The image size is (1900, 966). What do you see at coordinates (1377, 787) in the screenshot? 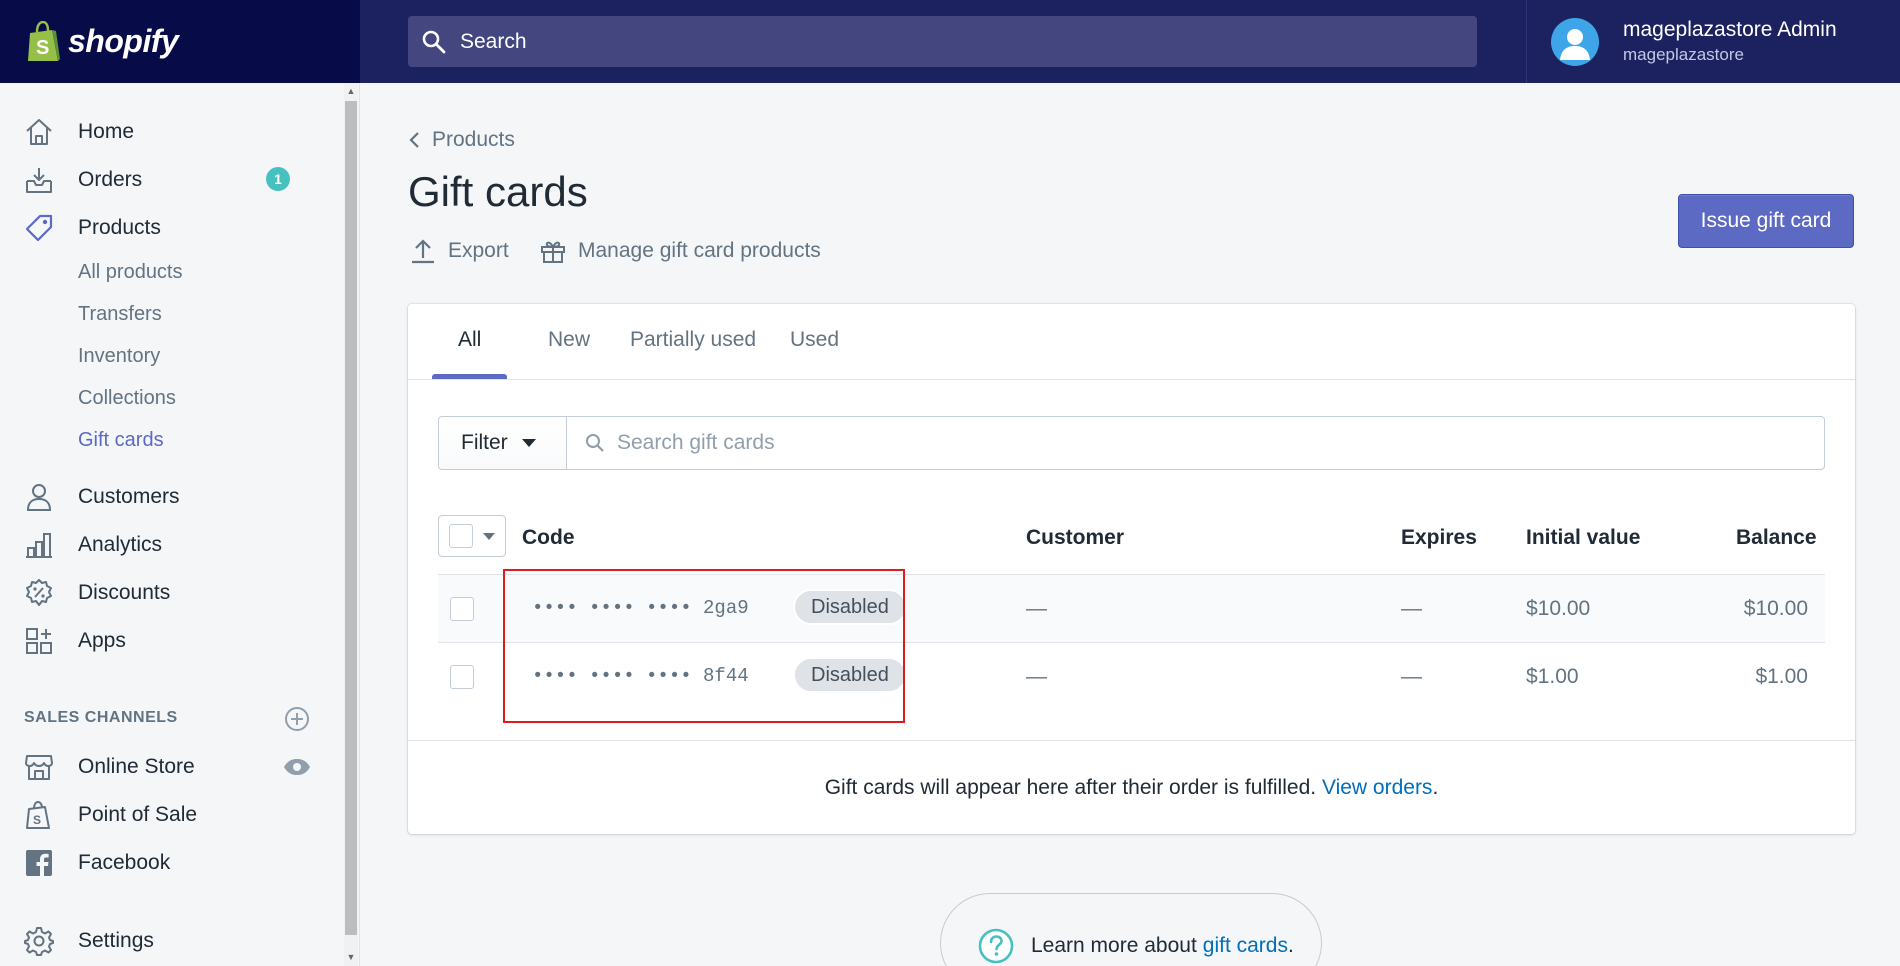
I see `view-orders-link: View orders` at bounding box center [1377, 787].